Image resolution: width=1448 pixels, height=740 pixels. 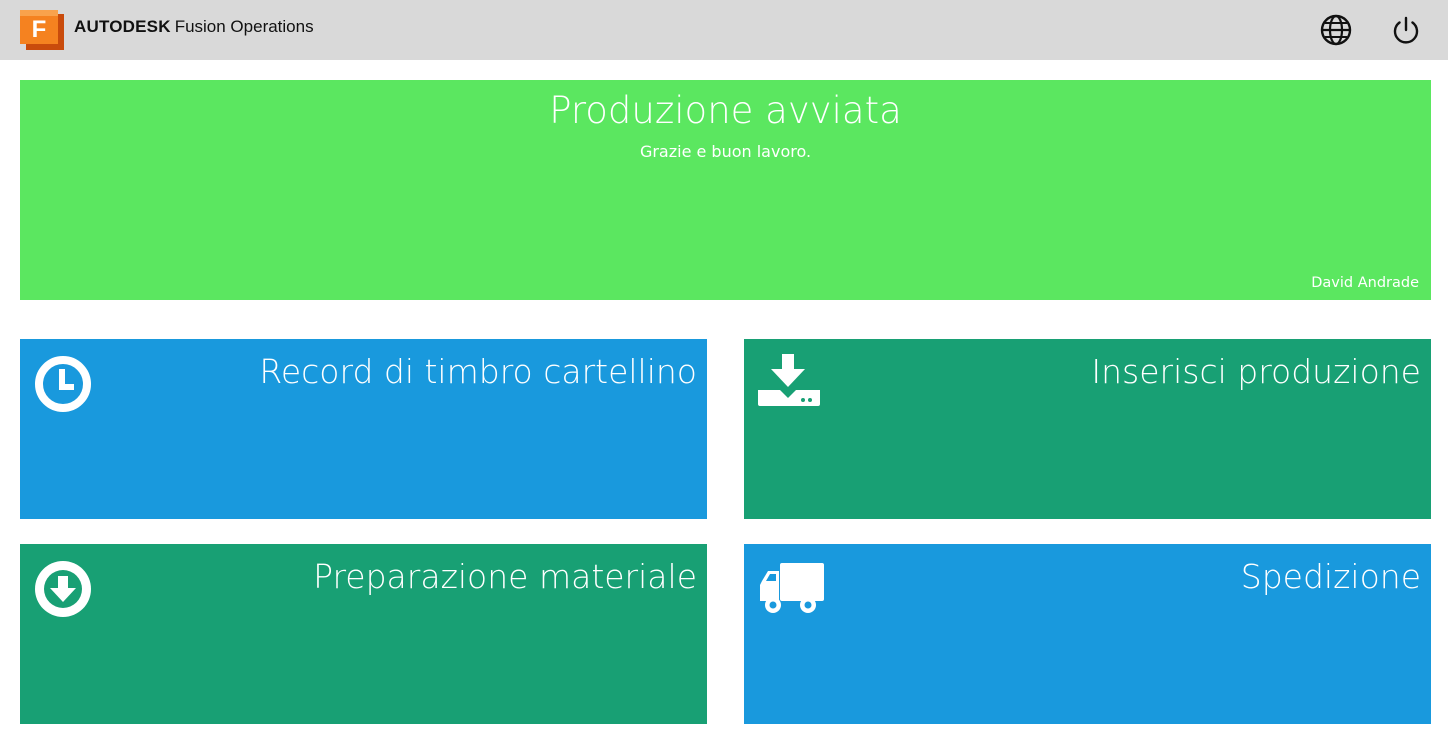 I want to click on globe-icon, so click(x=1336, y=30).